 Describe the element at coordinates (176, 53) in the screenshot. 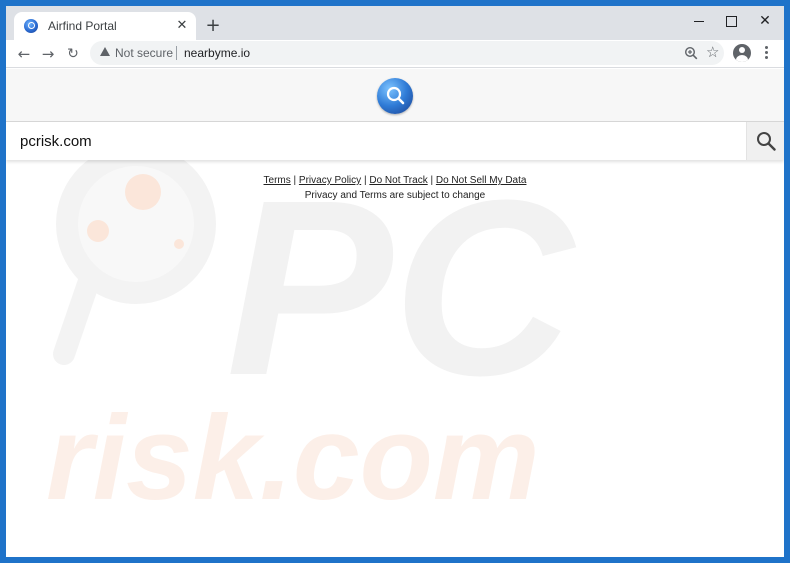

I see `address-divider` at that location.